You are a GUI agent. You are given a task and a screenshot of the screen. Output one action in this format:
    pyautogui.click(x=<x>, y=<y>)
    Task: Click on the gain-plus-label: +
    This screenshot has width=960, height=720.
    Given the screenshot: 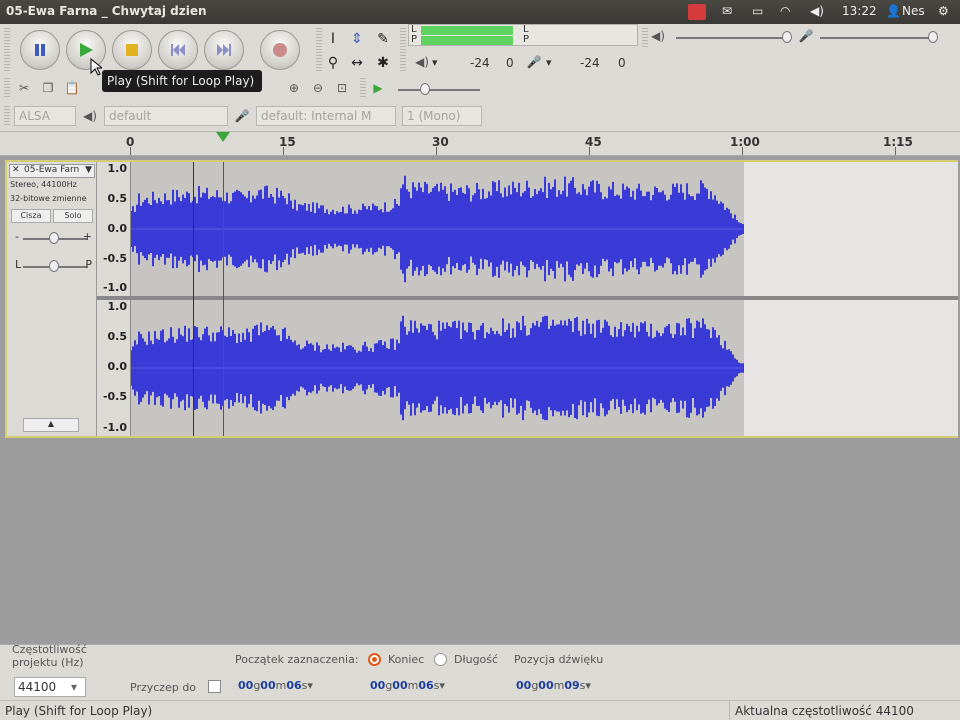 What is the action you would take?
    pyautogui.click(x=87, y=236)
    